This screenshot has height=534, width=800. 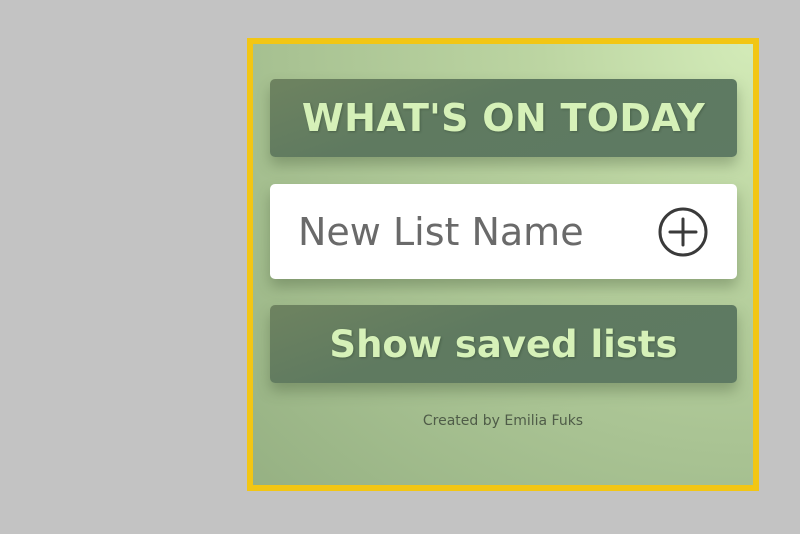 I want to click on new-list-form, so click(x=503, y=231).